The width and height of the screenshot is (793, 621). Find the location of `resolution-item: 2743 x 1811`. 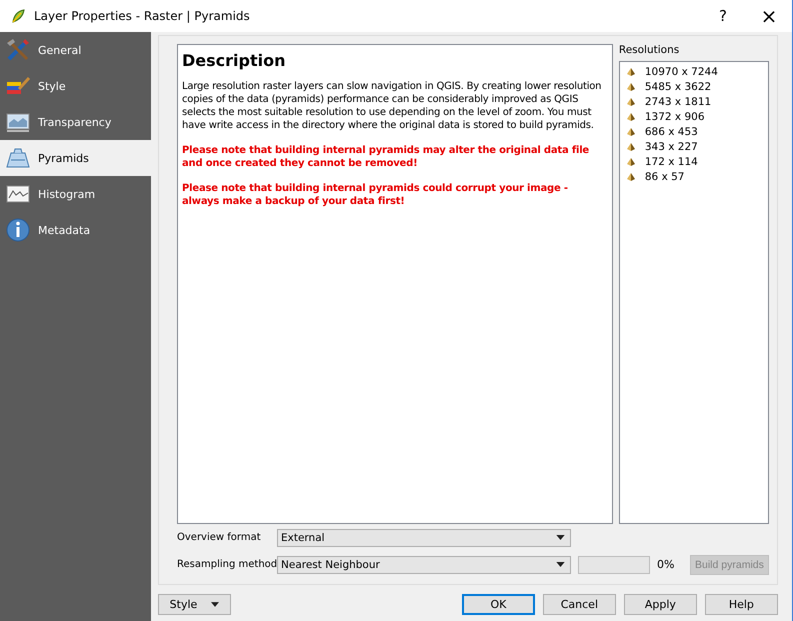

resolution-item: 2743 x 1811 is located at coordinates (694, 101).